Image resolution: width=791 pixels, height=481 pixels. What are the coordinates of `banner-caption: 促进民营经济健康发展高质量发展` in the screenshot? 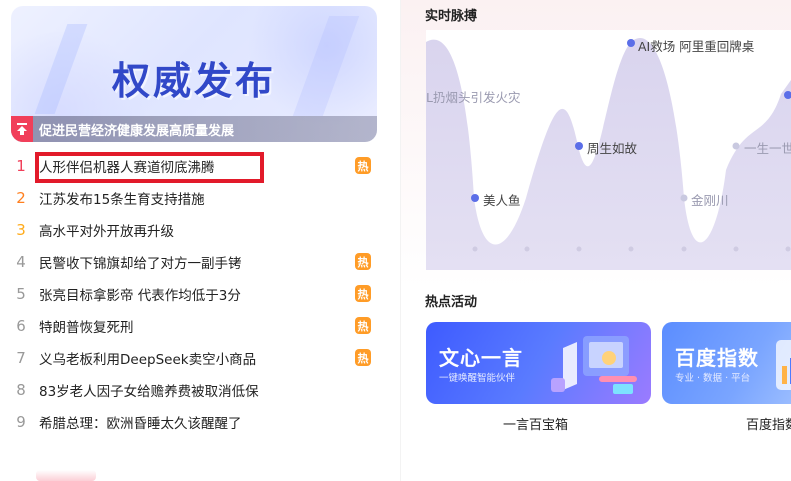 It's located at (137, 131).